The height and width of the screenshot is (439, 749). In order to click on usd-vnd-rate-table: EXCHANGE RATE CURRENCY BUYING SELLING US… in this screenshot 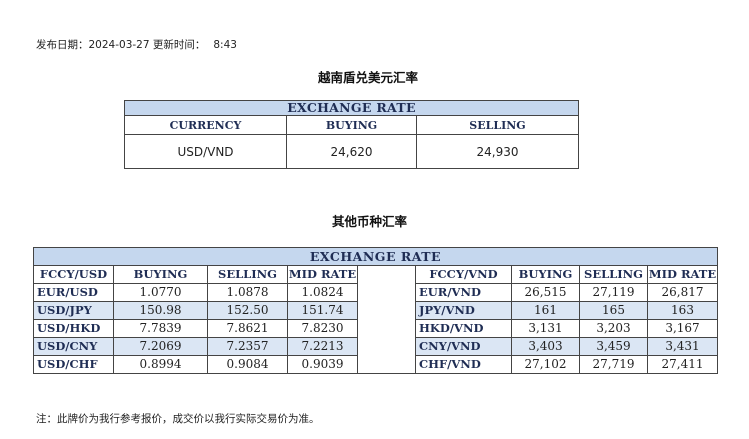, I will do `click(351, 134)`.